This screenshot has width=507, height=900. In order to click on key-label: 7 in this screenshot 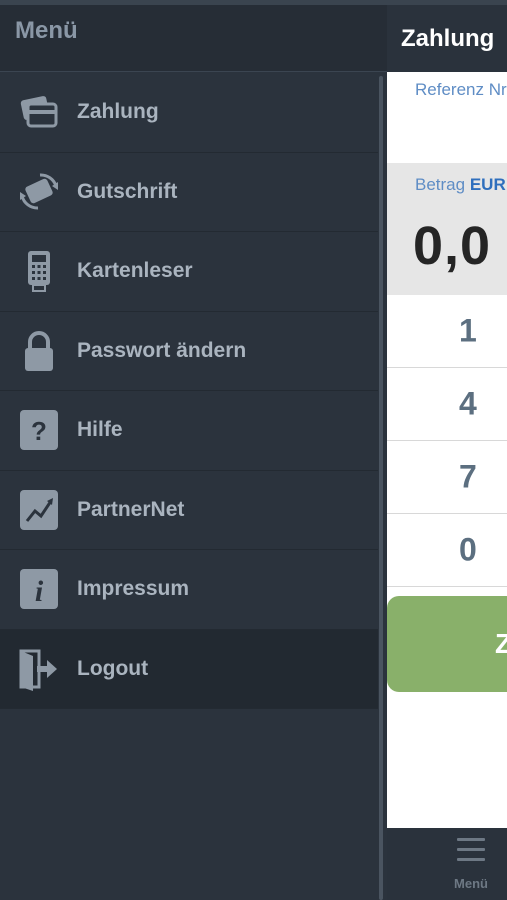, I will do `click(468, 476)`.